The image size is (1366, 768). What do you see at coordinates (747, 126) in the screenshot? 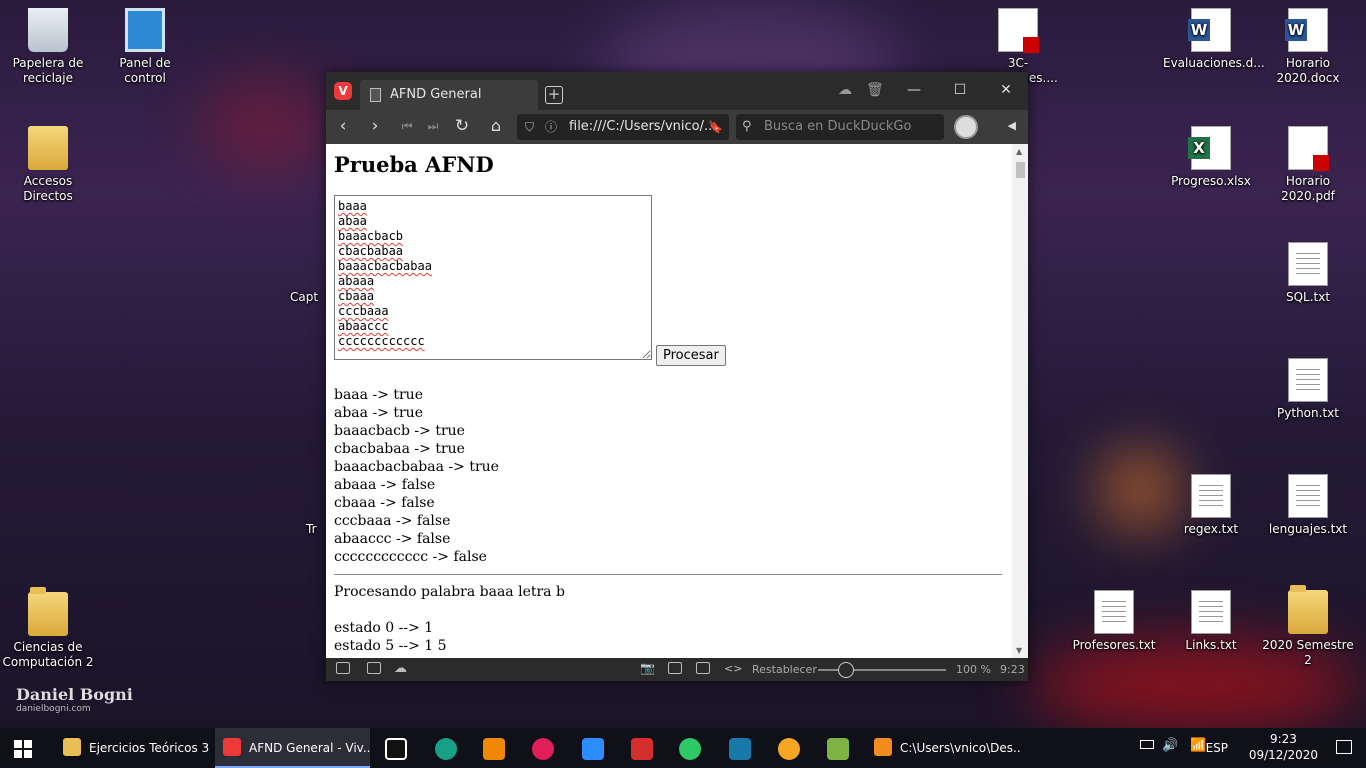
I see `search-icon: ⚲` at bounding box center [747, 126].